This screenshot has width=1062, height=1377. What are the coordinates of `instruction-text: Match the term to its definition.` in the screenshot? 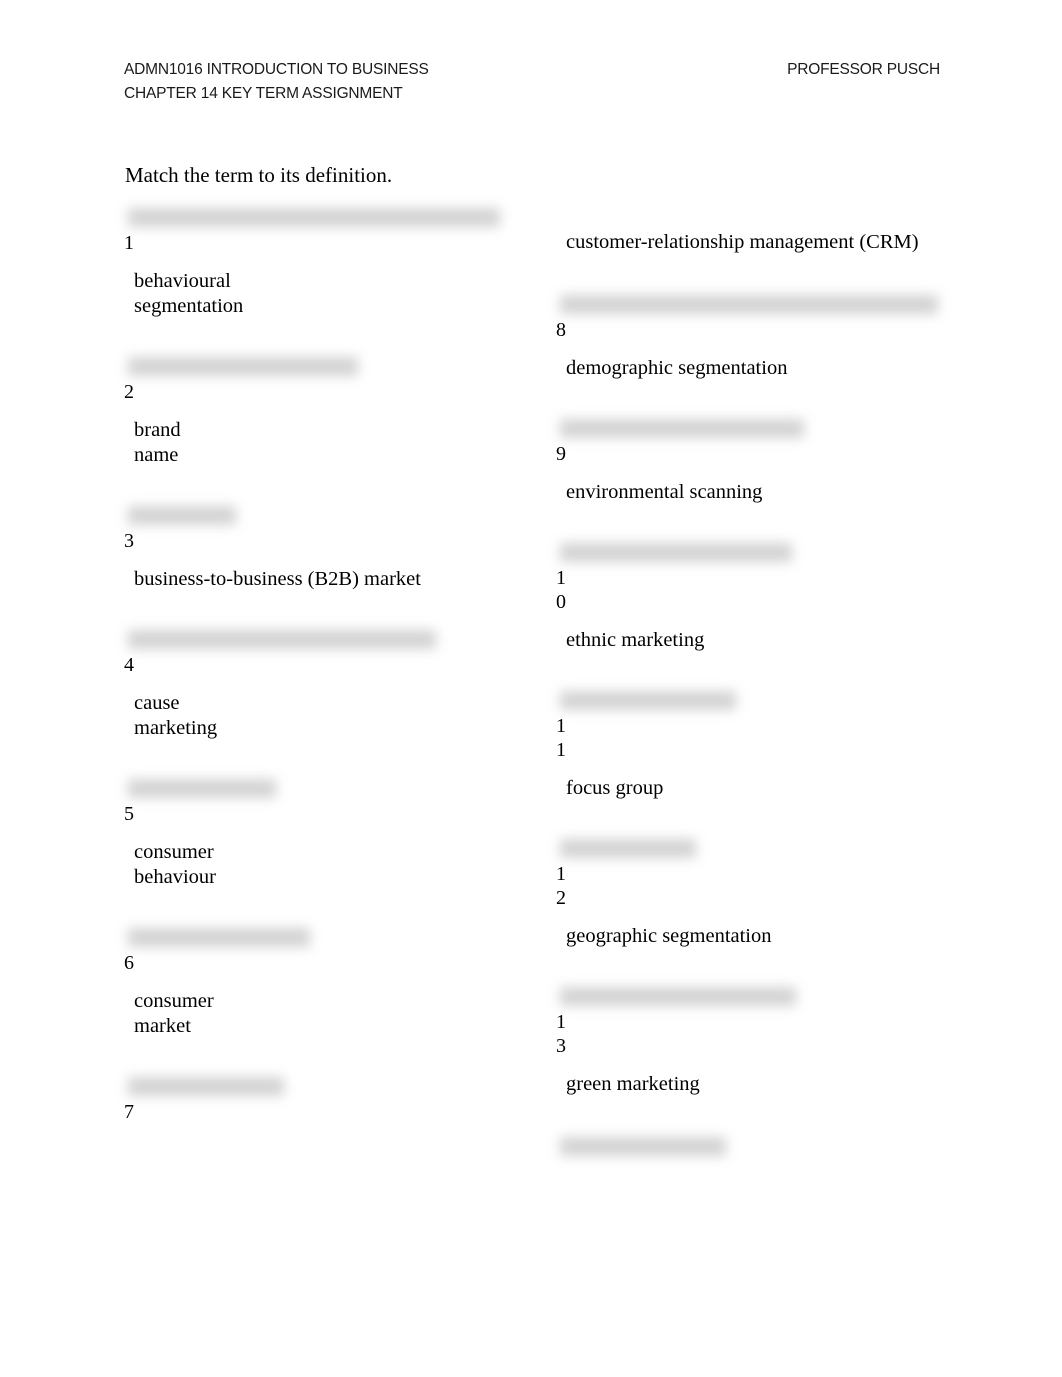 It's located at (259, 175).